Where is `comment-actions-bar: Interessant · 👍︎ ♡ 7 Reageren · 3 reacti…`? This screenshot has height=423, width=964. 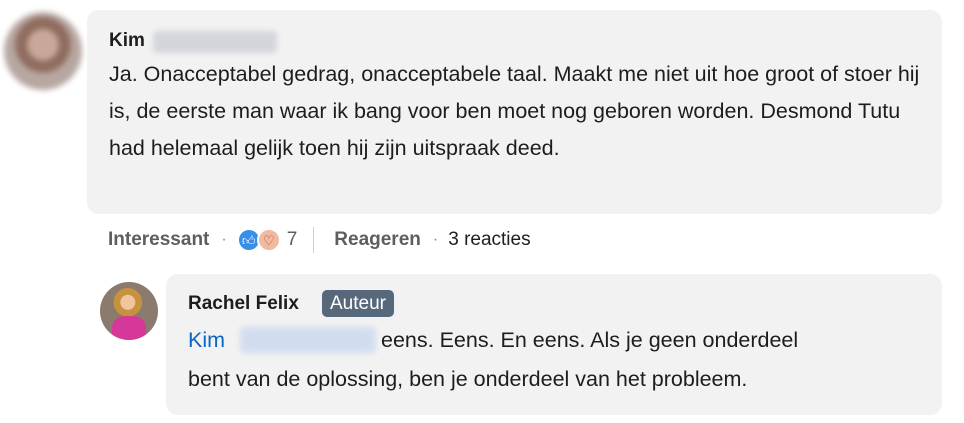 comment-actions-bar: Interessant · 👍︎ ♡ 7 Reageren · 3 reacti… is located at coordinates (319, 240).